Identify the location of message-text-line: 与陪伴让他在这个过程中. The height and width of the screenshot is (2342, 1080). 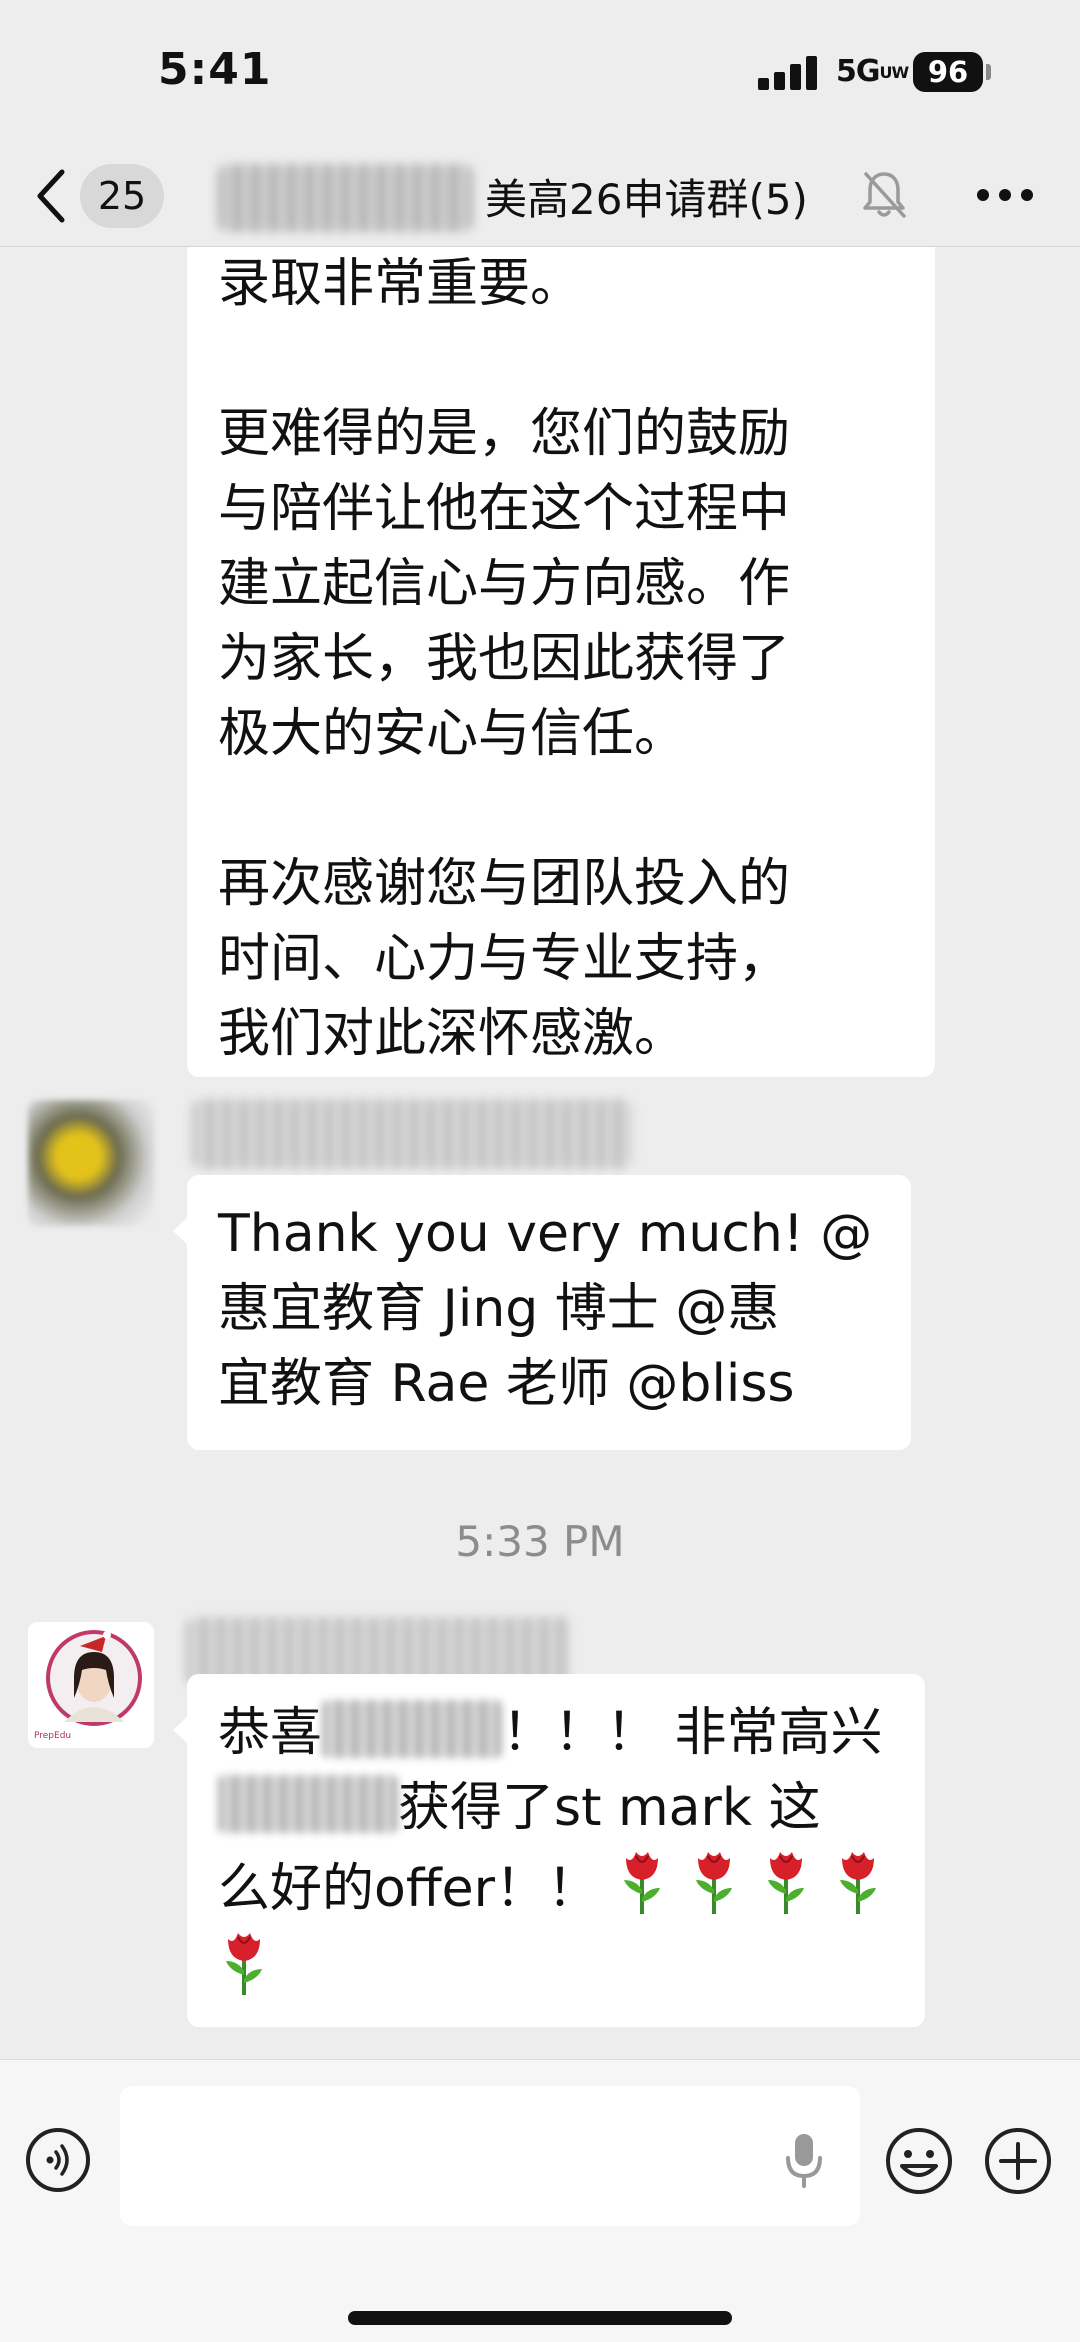
(504, 509).